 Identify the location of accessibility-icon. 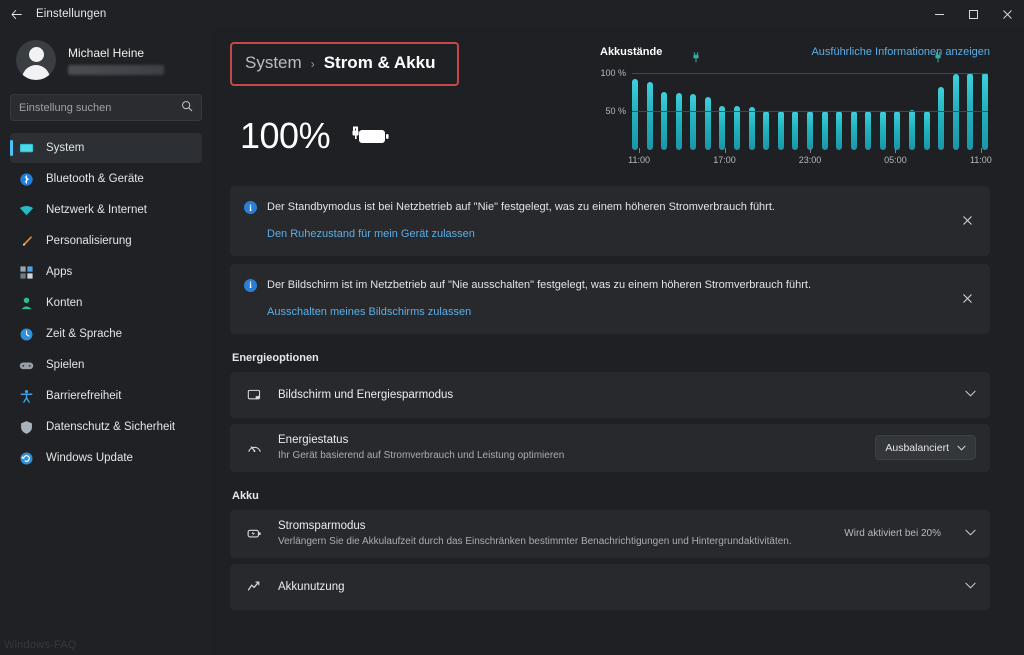
(26, 396).